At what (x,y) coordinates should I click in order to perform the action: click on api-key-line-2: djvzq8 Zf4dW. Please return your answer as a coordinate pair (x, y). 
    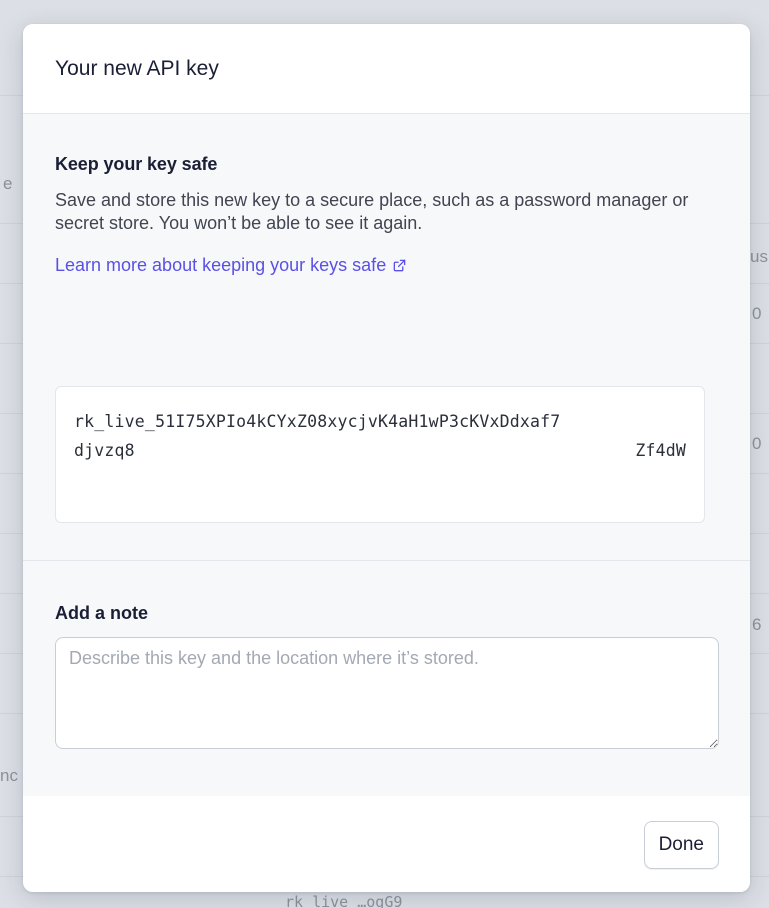
    Looking at the image, I should click on (380, 450).